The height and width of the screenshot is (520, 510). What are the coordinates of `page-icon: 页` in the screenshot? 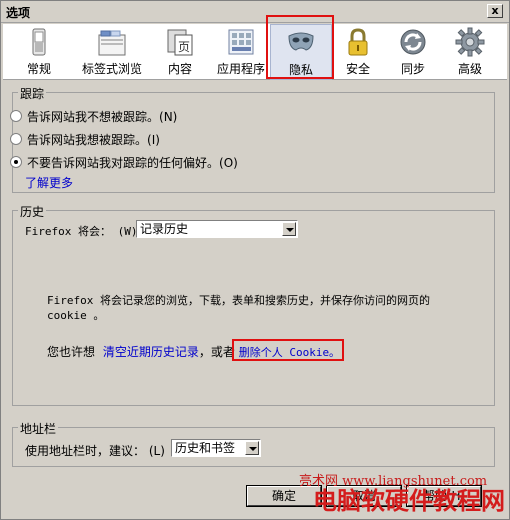 It's located at (180, 42).